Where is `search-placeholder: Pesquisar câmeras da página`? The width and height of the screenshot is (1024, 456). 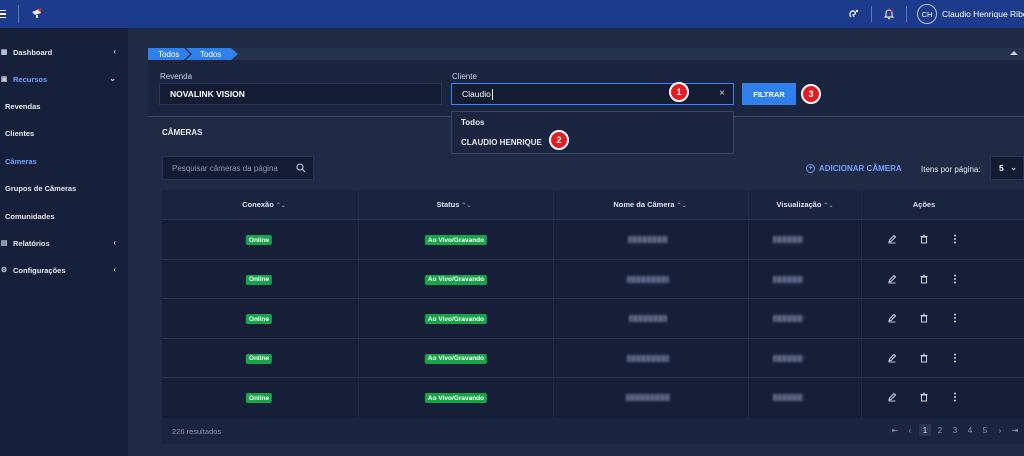
search-placeholder: Pesquisar câmeras da página is located at coordinates (225, 168).